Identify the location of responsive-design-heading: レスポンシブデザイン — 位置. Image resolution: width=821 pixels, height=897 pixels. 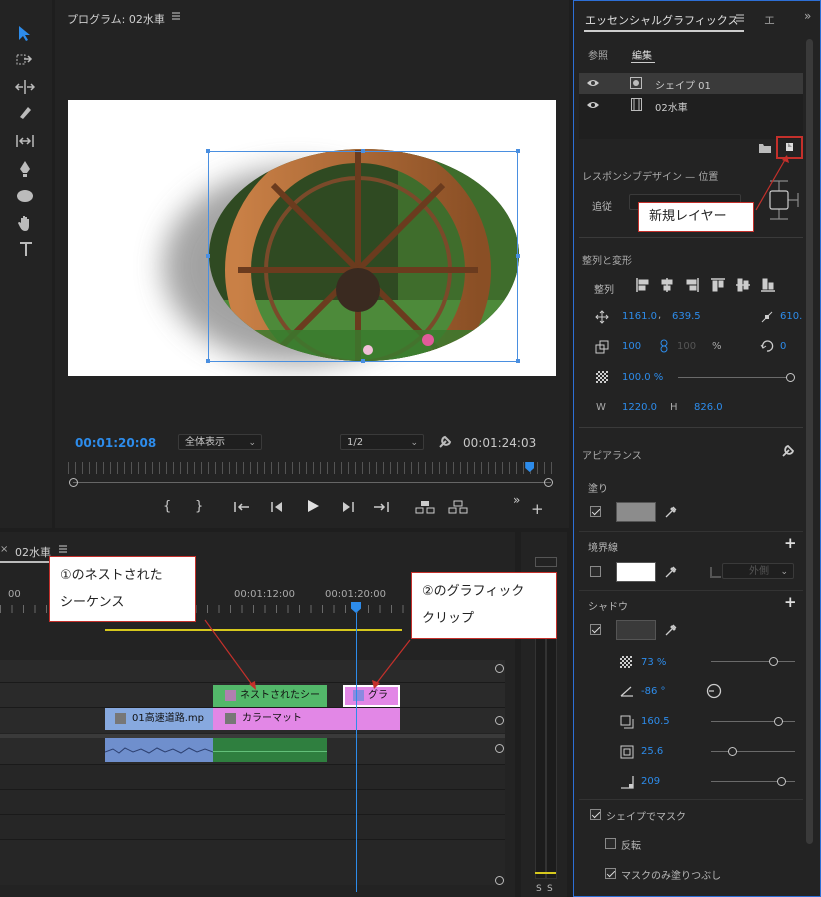
(650, 175).